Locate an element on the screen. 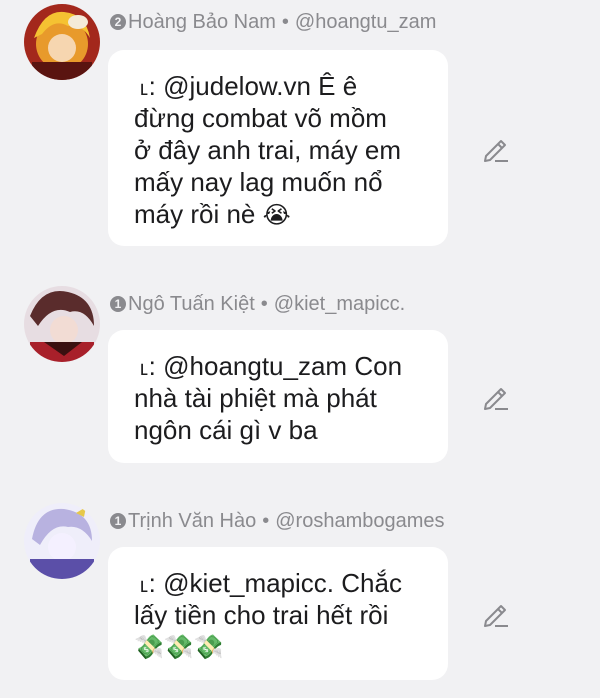 The width and height of the screenshot is (600, 698). comment-header: 1 Trịnh Văn Hào • @roshambogames is located at coordinates (277, 521).